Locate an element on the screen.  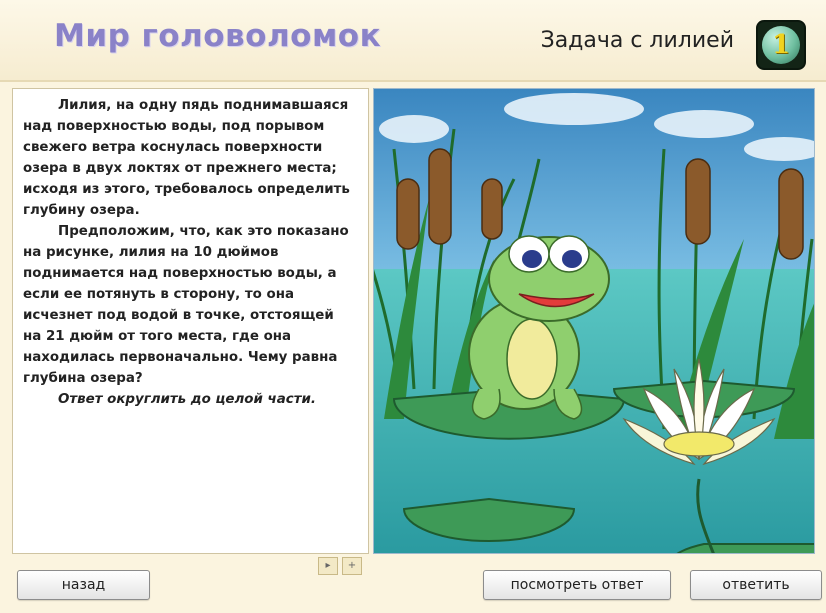
arrow-up-icon: ▸ is located at coordinates (328, 565).